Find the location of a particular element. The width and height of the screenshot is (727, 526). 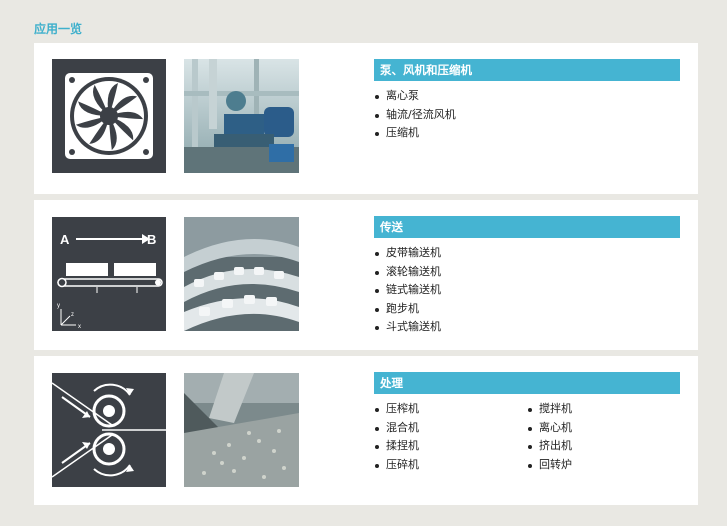

list-item: 回转炉 is located at coordinates (603, 465).